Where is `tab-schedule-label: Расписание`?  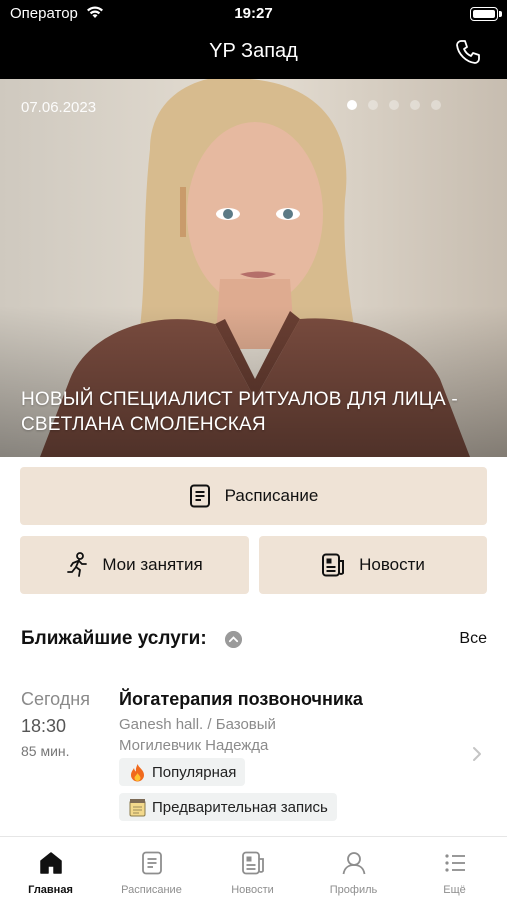
tab-schedule-label: Расписание is located at coordinates (151, 890).